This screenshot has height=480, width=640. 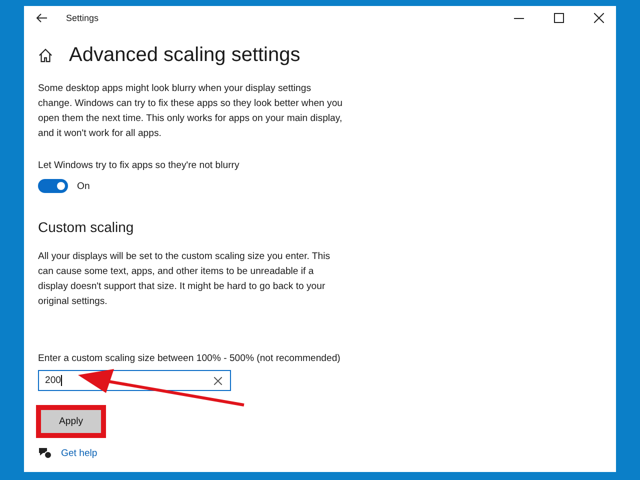 What do you see at coordinates (86, 227) in the screenshot?
I see `section-heading: Custom scaling` at bounding box center [86, 227].